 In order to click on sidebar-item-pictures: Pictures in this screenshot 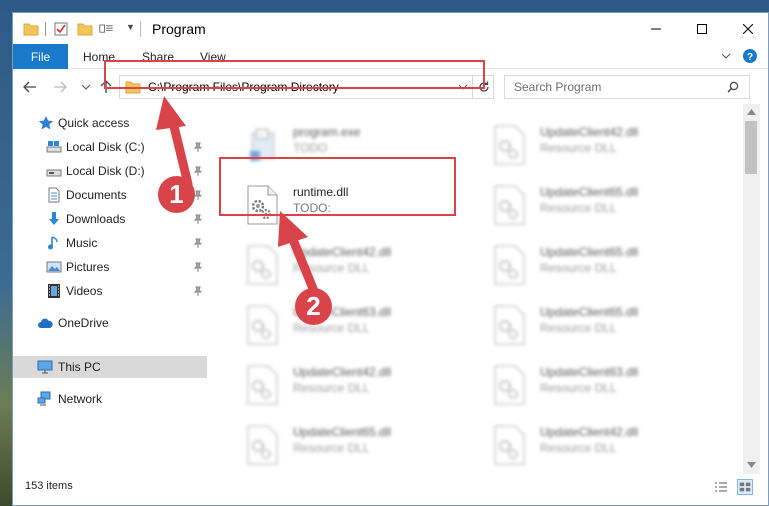, I will do `click(110, 267)`.